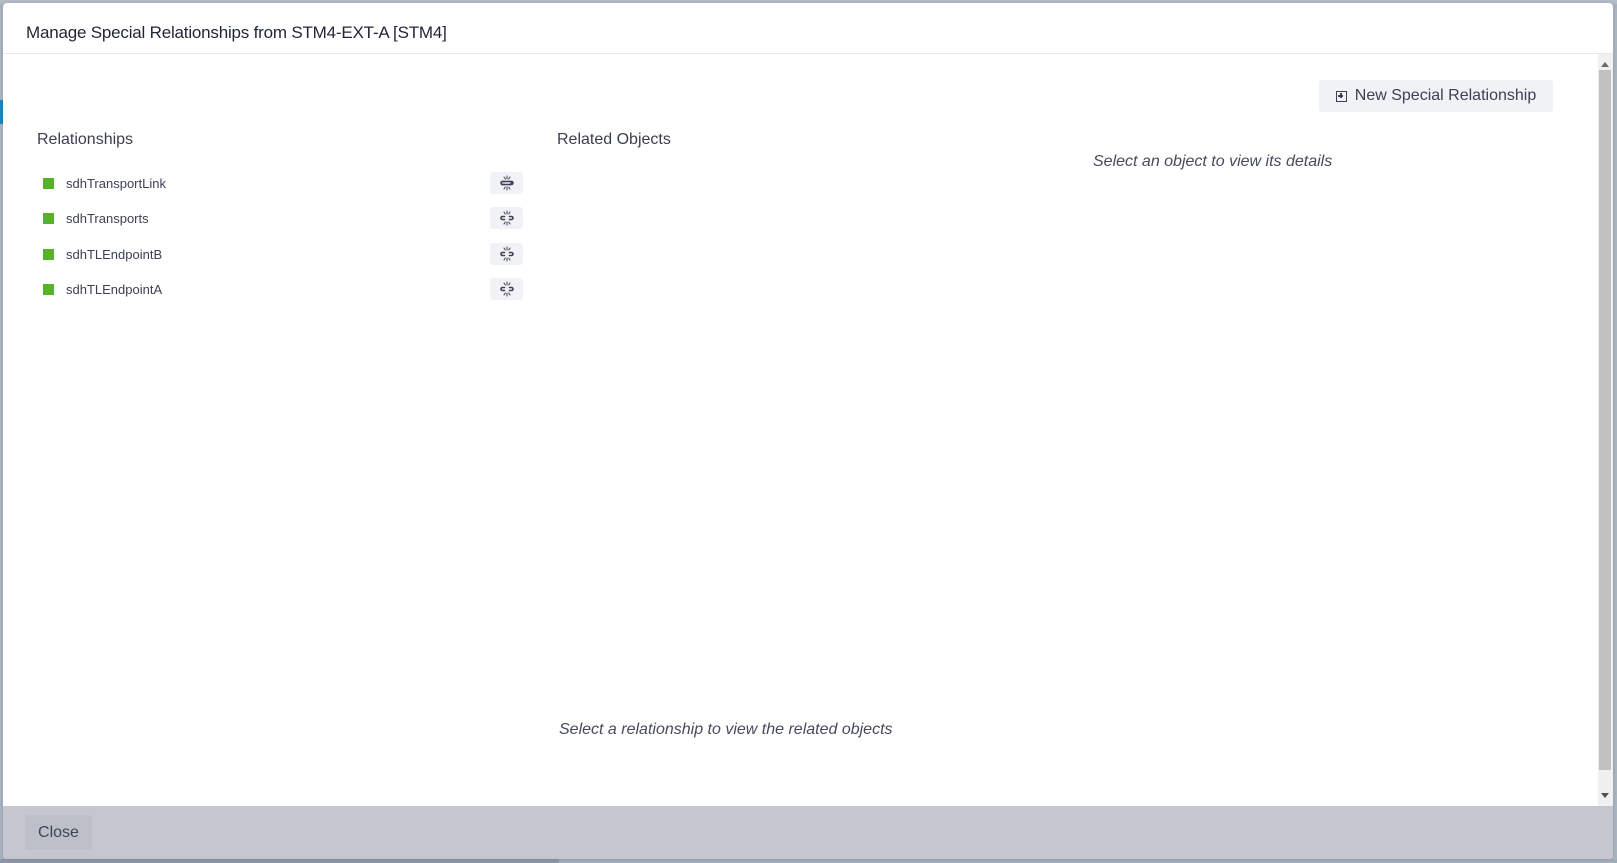 The width and height of the screenshot is (1617, 863). I want to click on relationship-item: sdhTransportLink, so click(280, 183).